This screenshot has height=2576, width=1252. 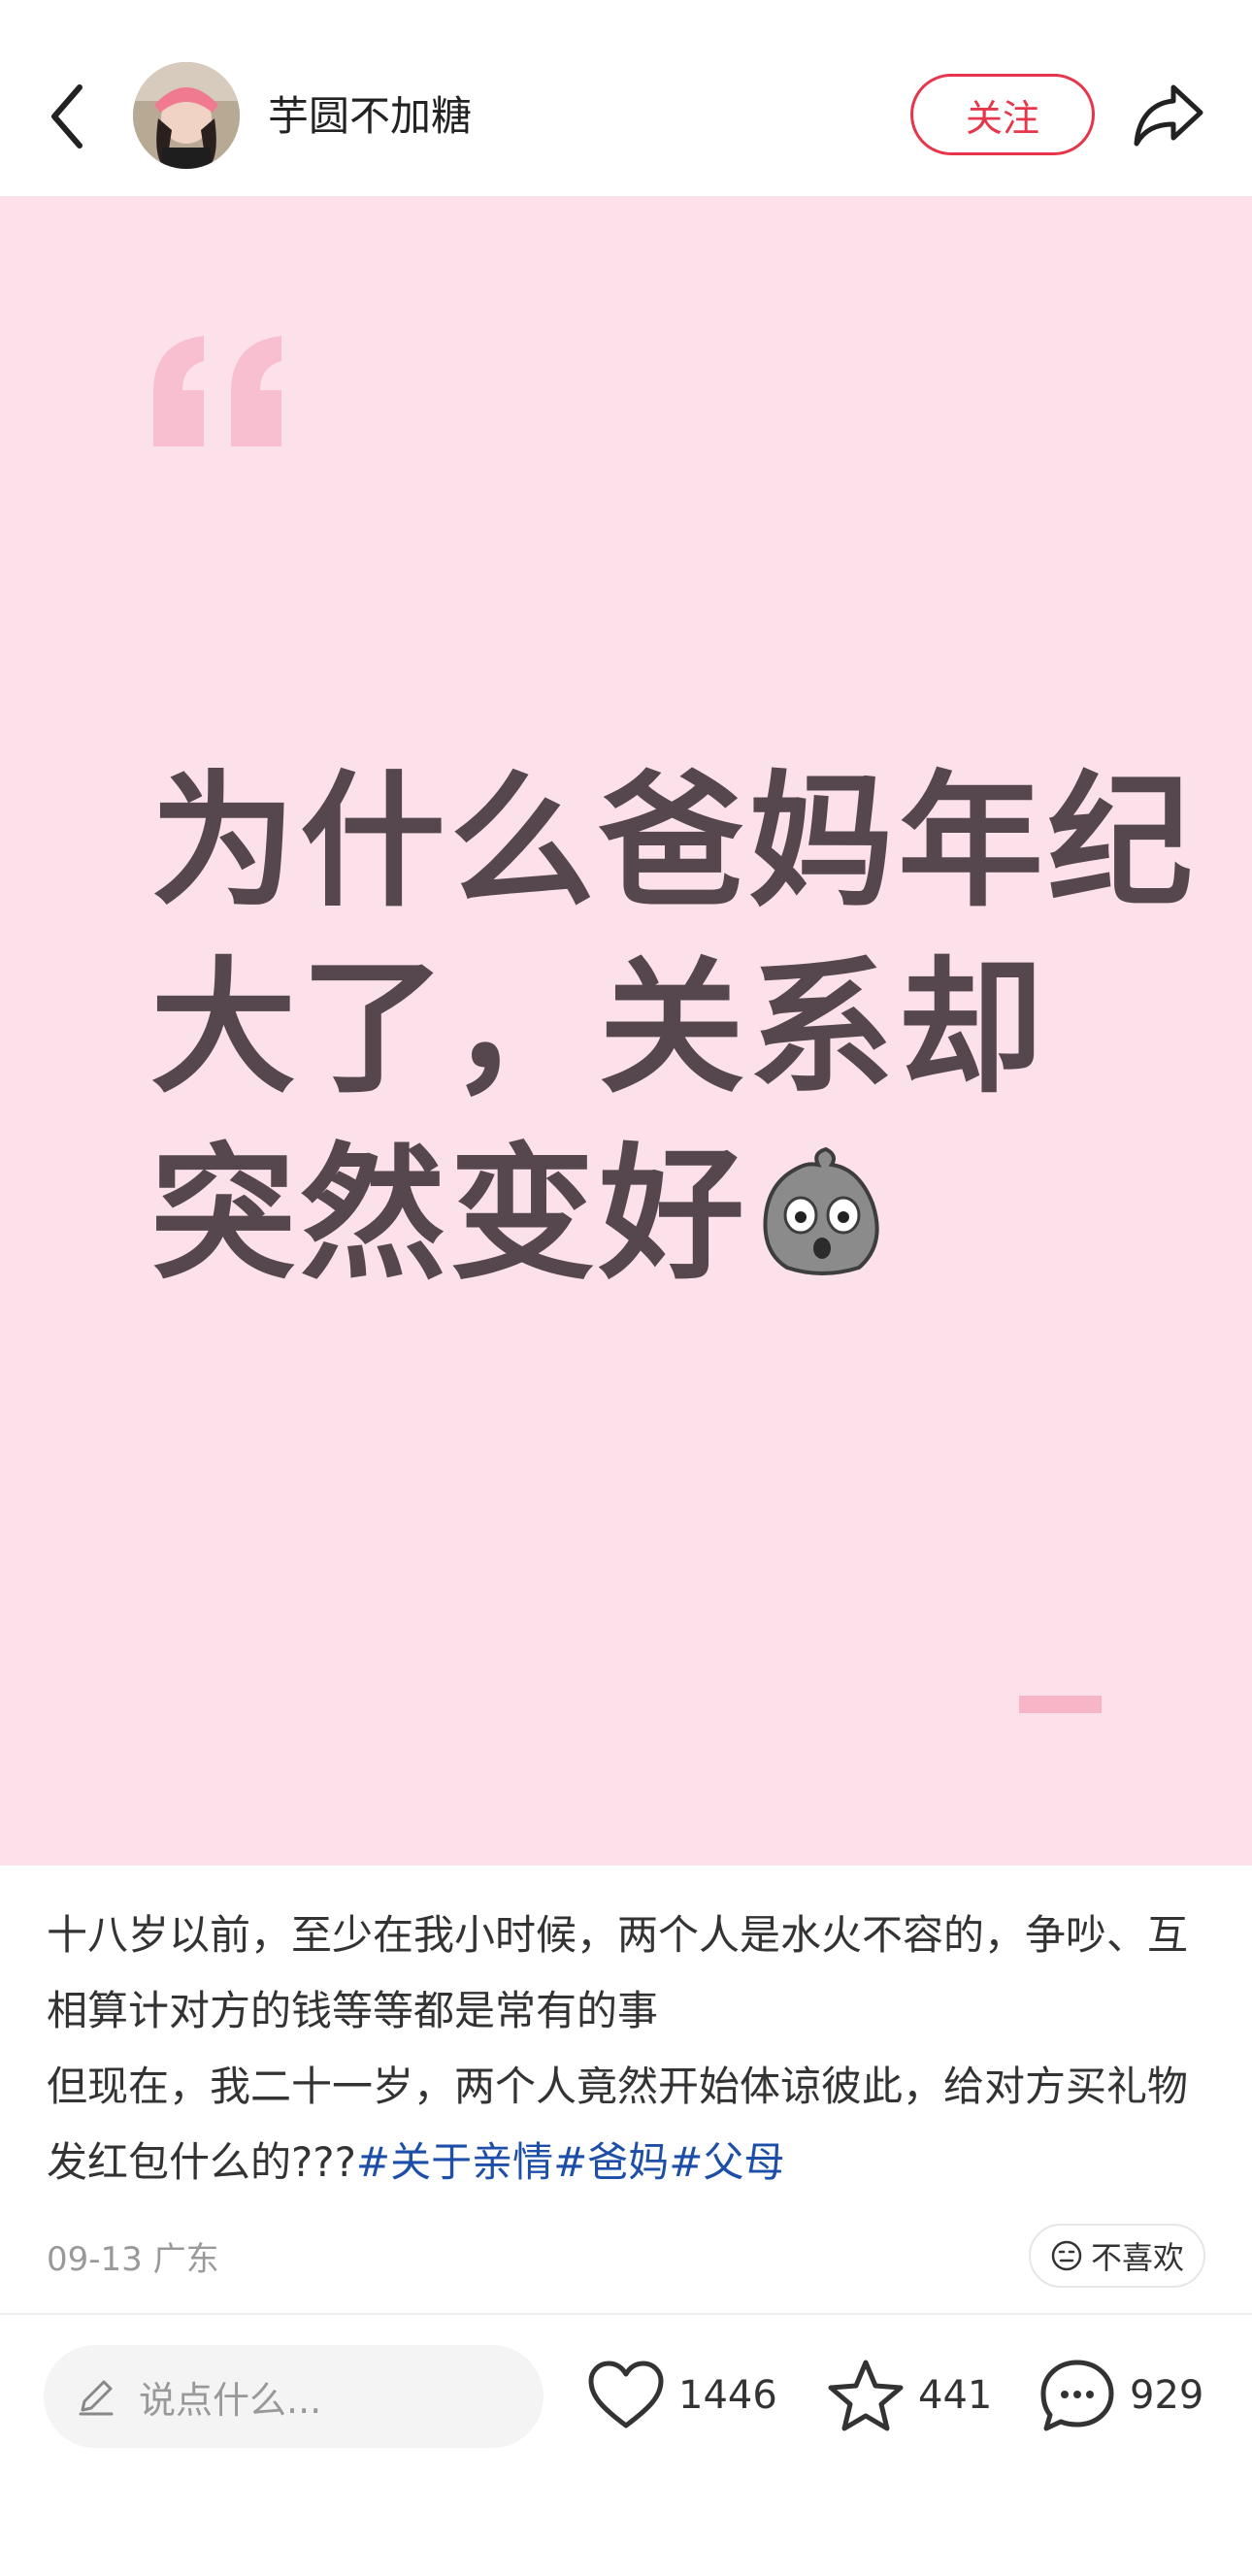 I want to click on like-button: 1446, so click(x=682, y=2395).